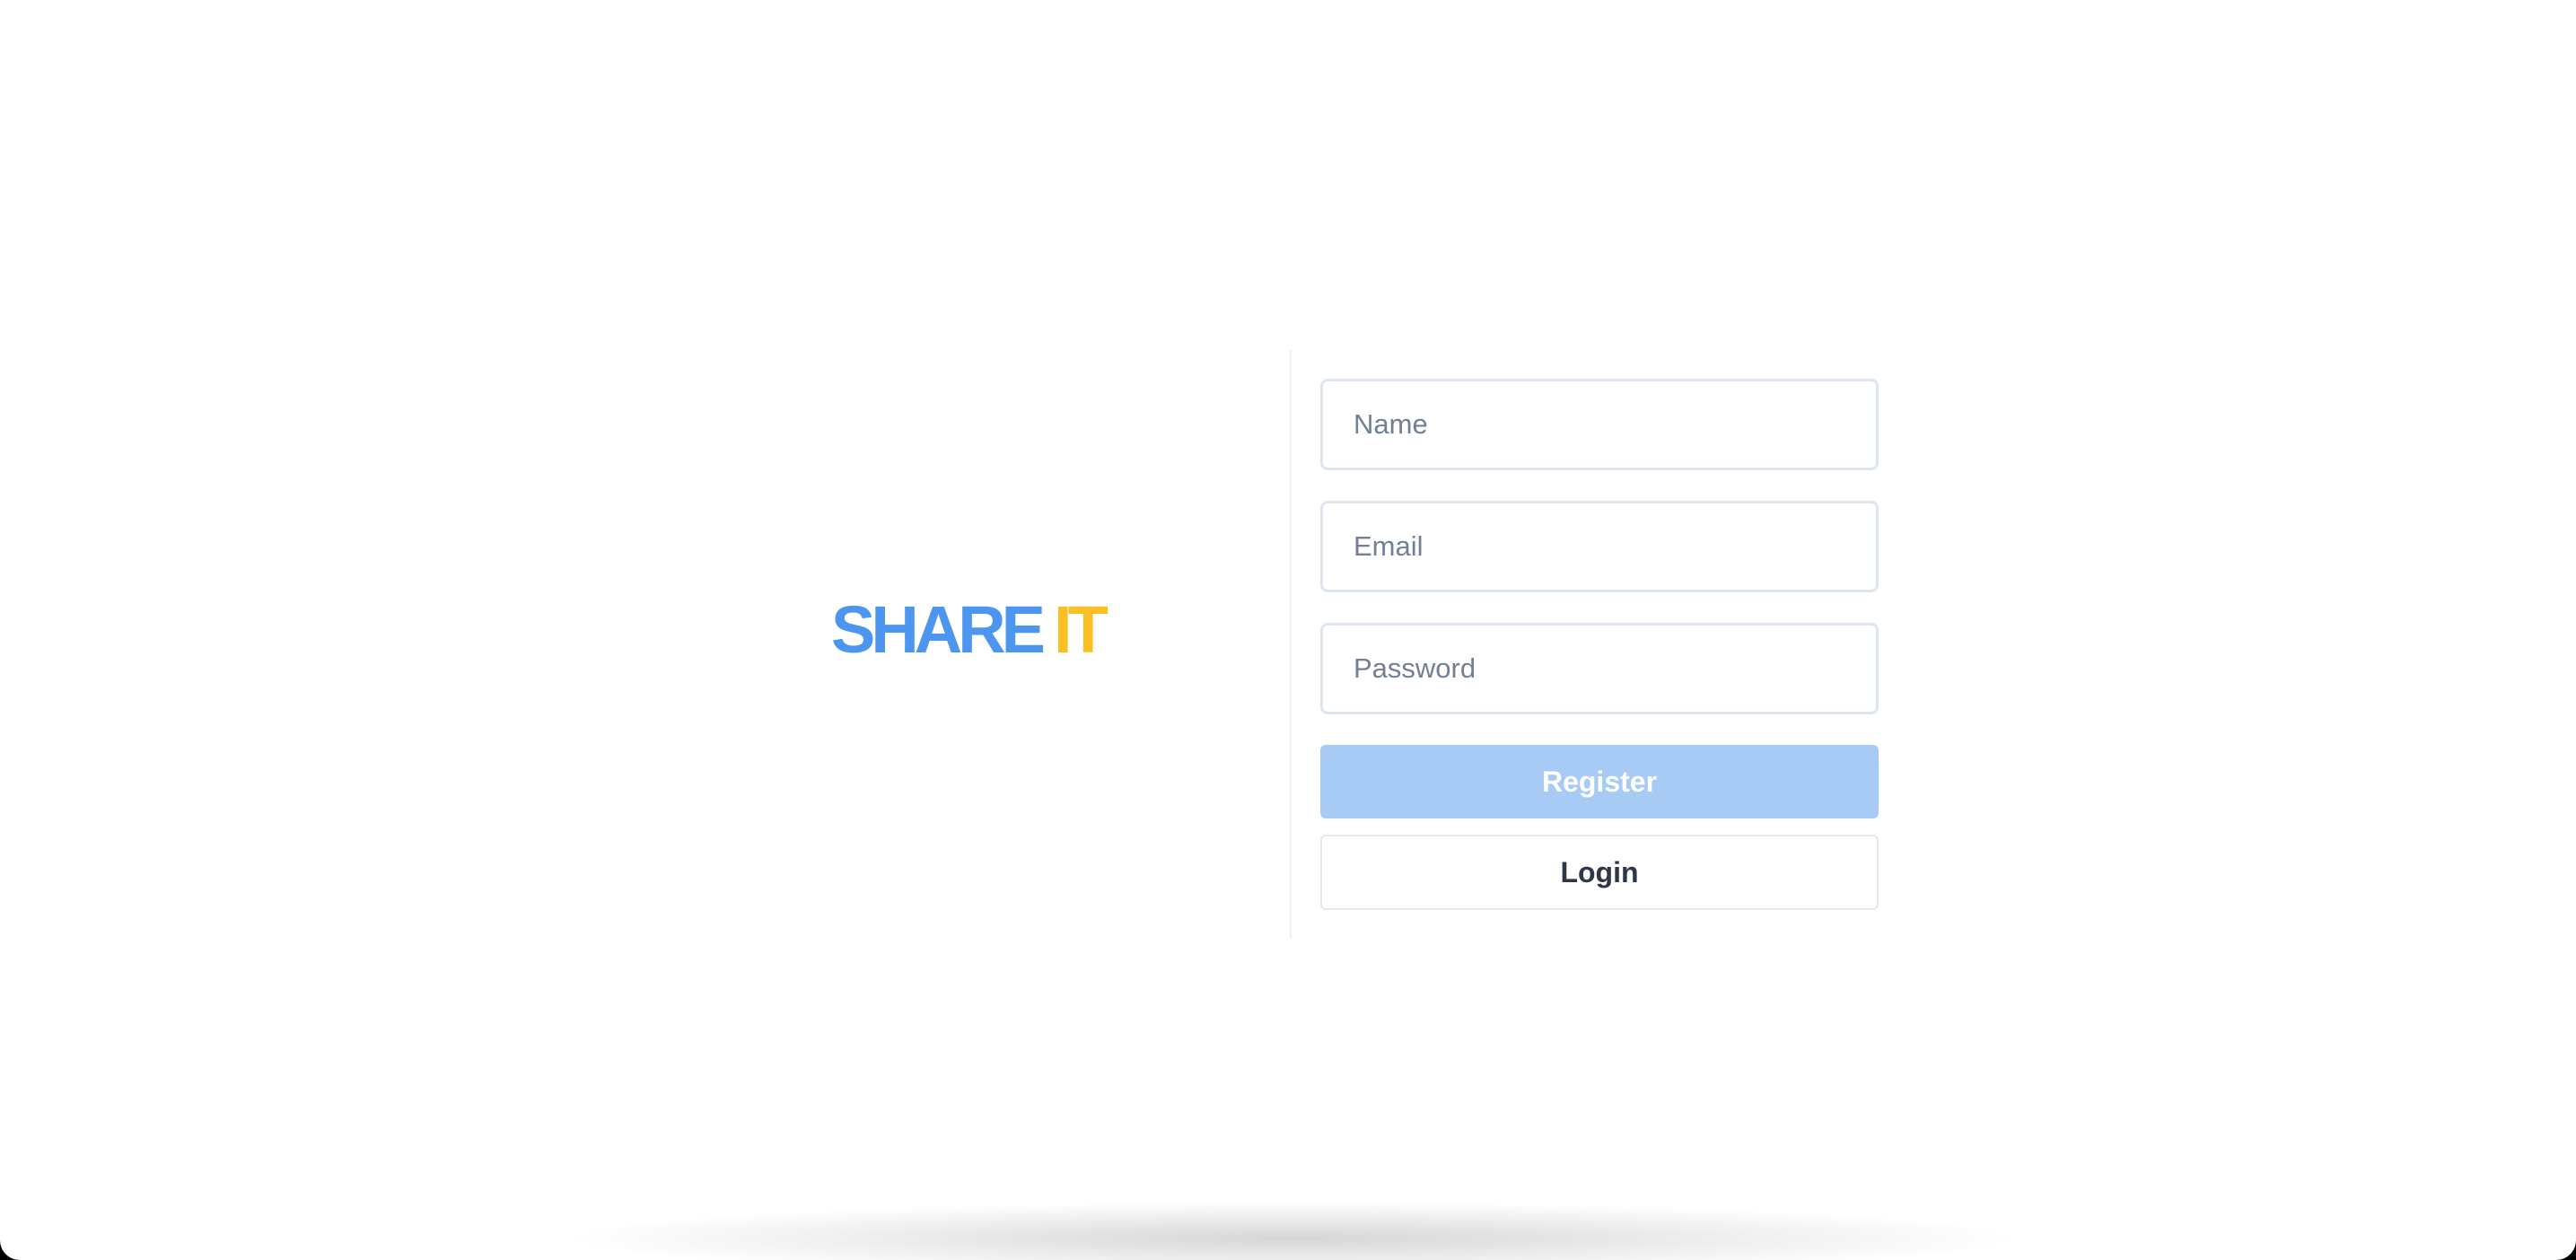  I want to click on brand-word-it: IT, so click(1081, 629).